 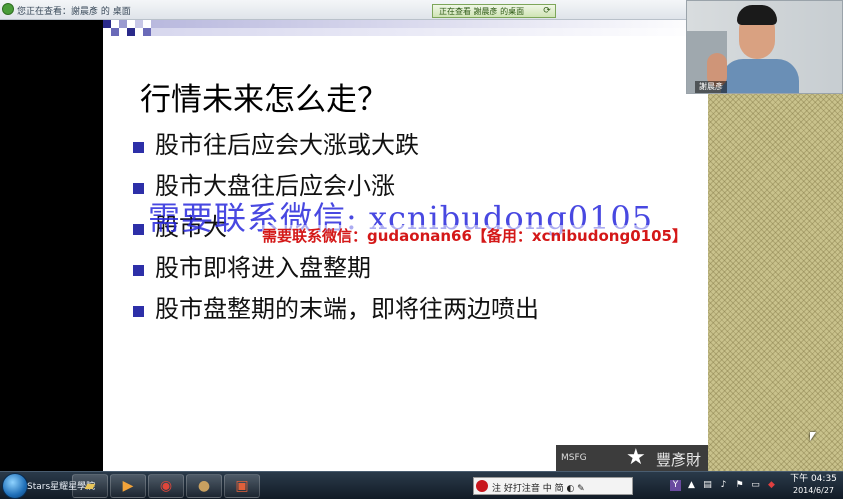 I want to click on slide-logo: MSFG ★ 豐彥財, so click(x=632, y=458).